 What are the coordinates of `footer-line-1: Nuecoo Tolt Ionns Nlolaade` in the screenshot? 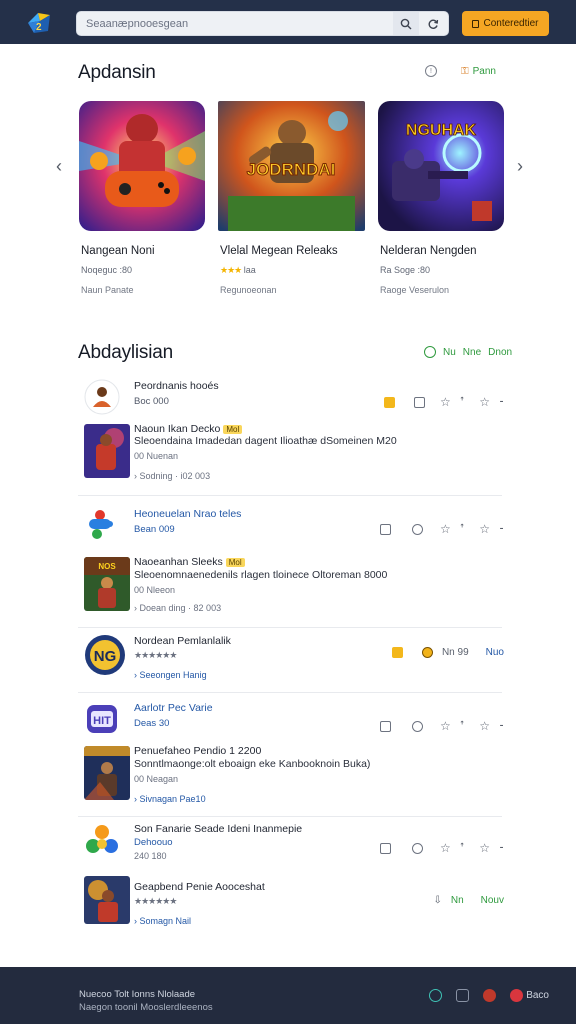 It's located at (137, 994).